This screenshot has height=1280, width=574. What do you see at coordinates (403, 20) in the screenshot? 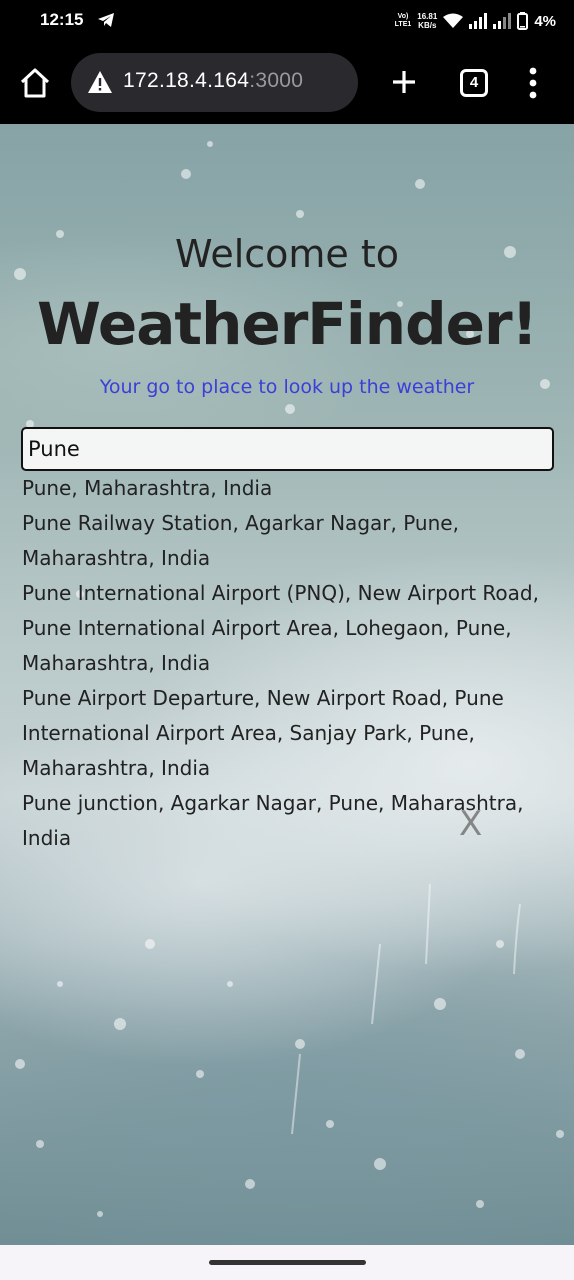
I see `volte-indicator: Vo) LTE1` at bounding box center [403, 20].